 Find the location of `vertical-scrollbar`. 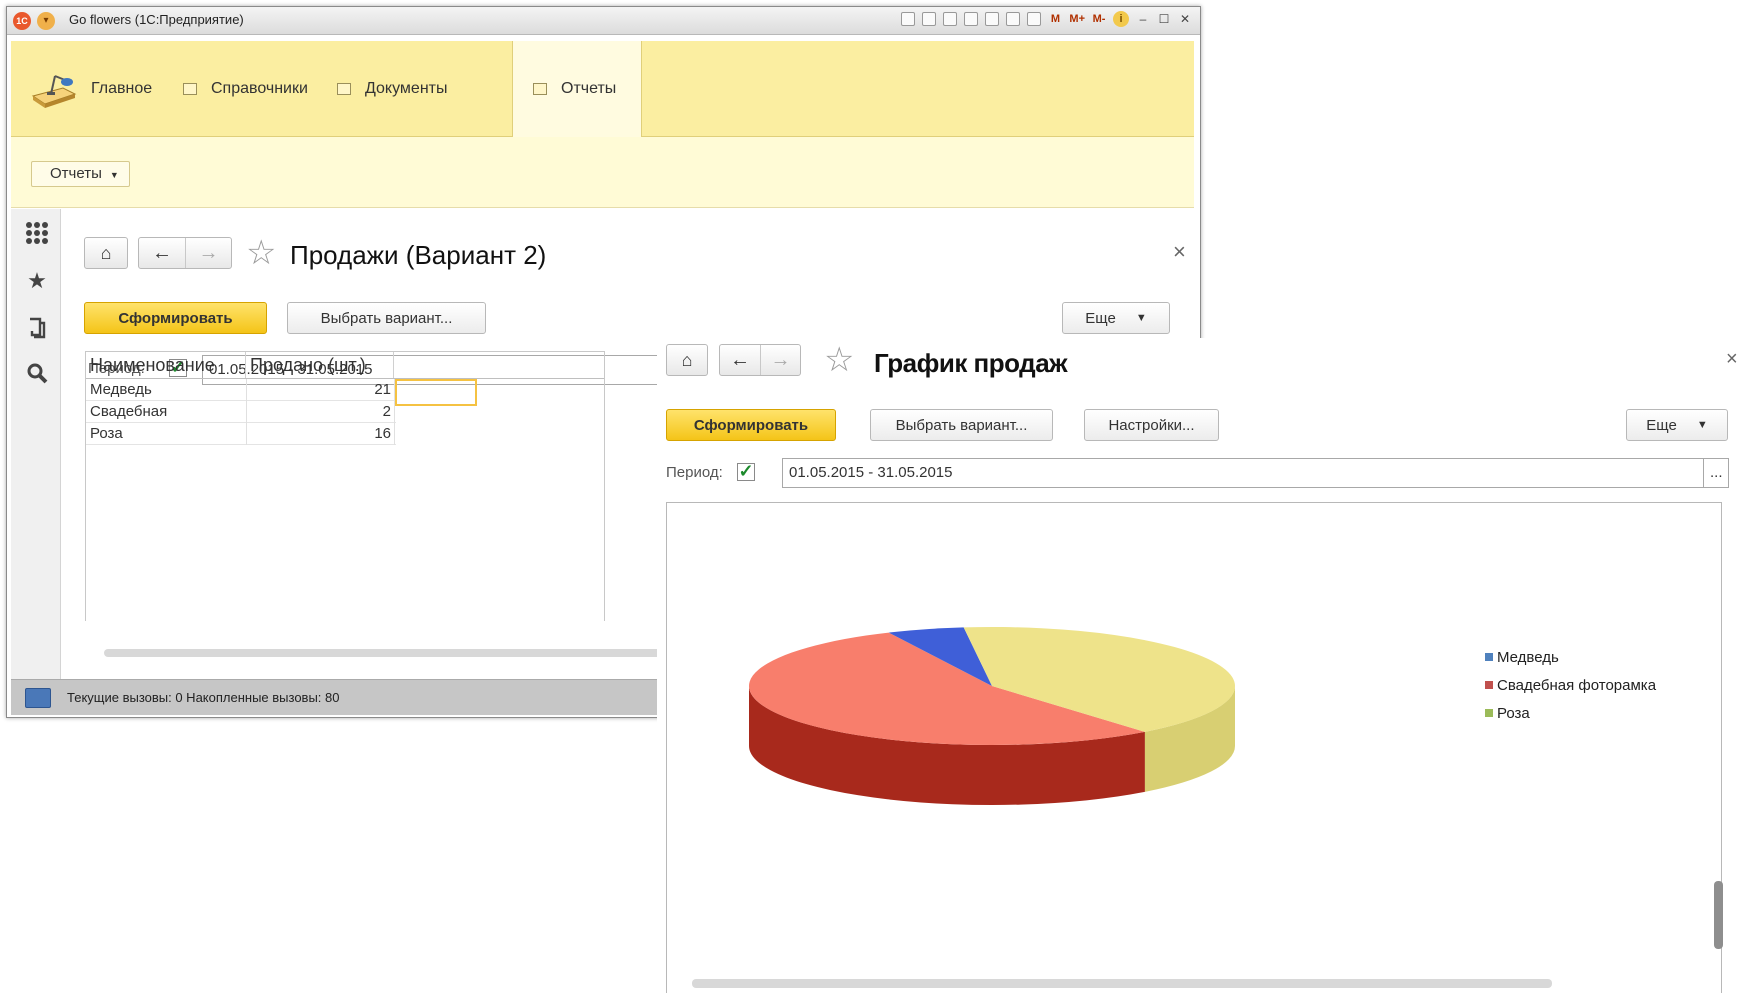

vertical-scrollbar is located at coordinates (1718, 915).